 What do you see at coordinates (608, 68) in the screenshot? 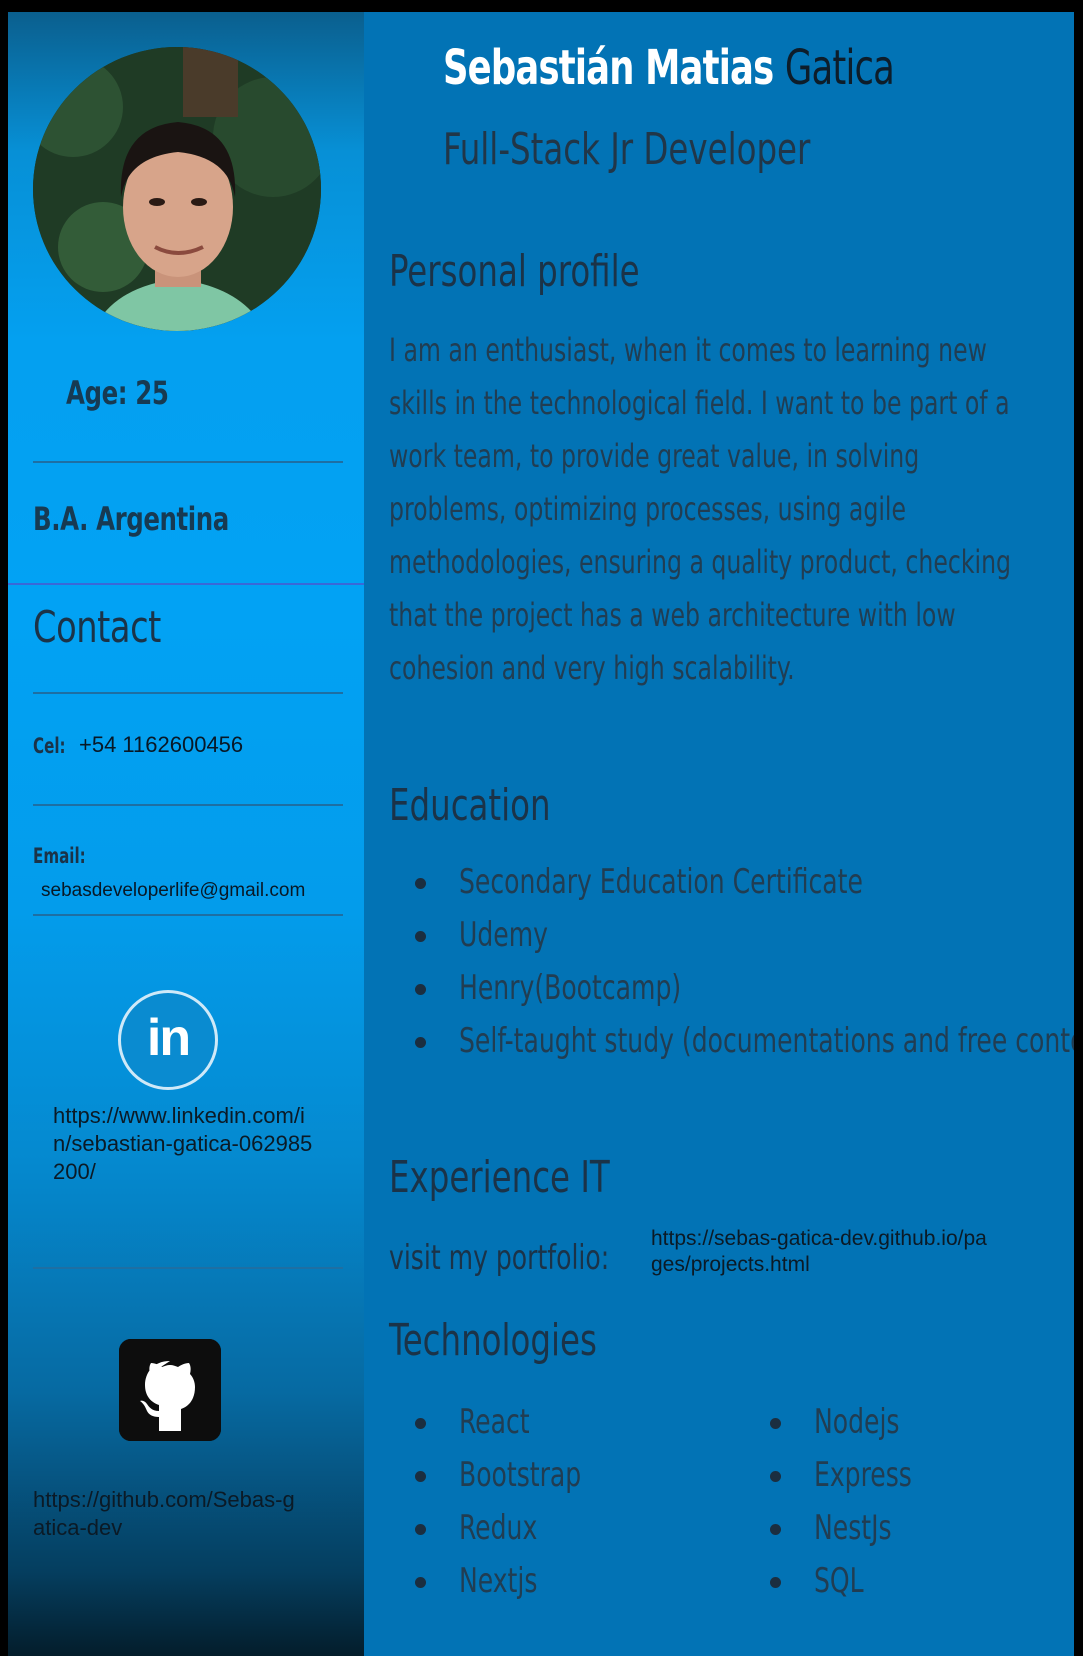
I see `first-names: Sebastián Matias` at bounding box center [608, 68].